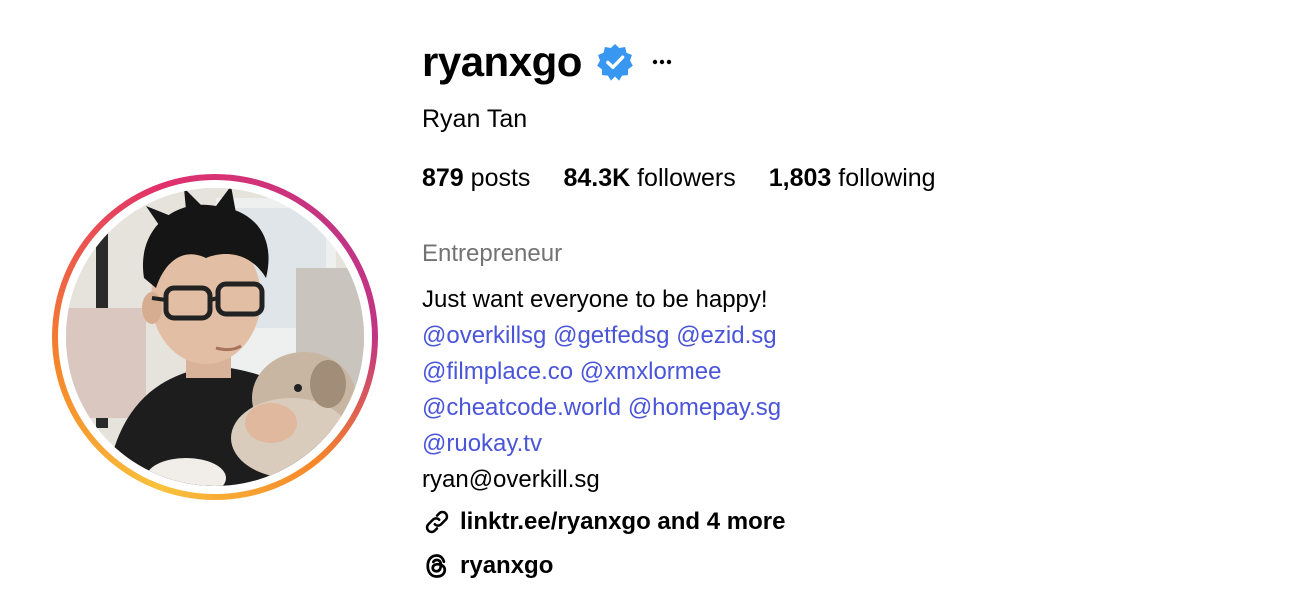 The image size is (1304, 600). I want to click on full-name: Ryan Tan, so click(475, 119).